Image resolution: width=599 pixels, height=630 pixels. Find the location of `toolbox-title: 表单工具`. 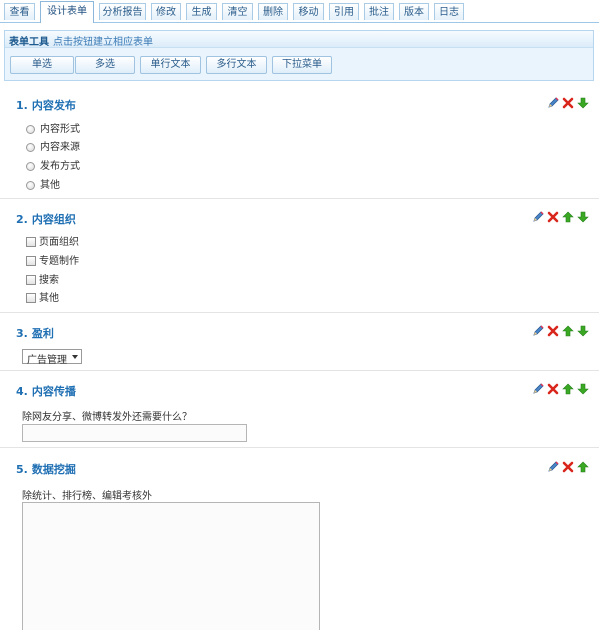

toolbox-title: 表单工具 is located at coordinates (29, 42).